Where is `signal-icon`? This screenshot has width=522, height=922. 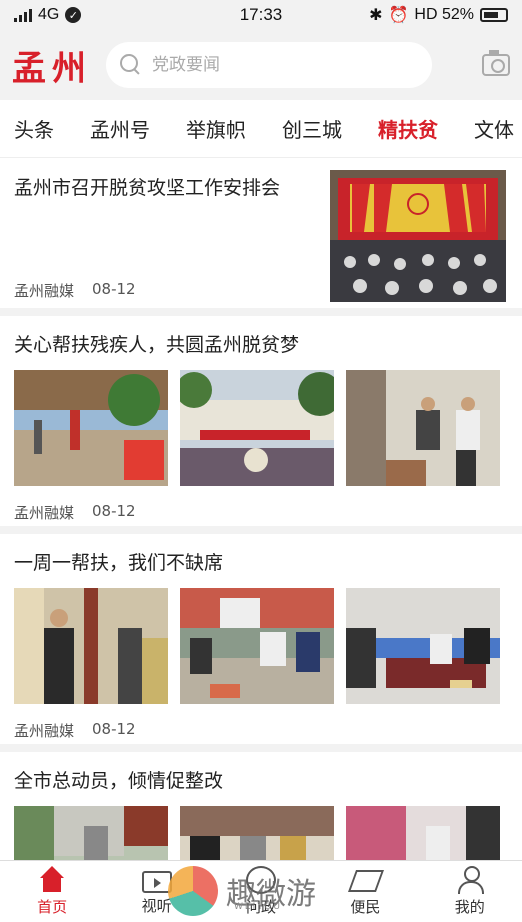 signal-icon is located at coordinates (23, 15).